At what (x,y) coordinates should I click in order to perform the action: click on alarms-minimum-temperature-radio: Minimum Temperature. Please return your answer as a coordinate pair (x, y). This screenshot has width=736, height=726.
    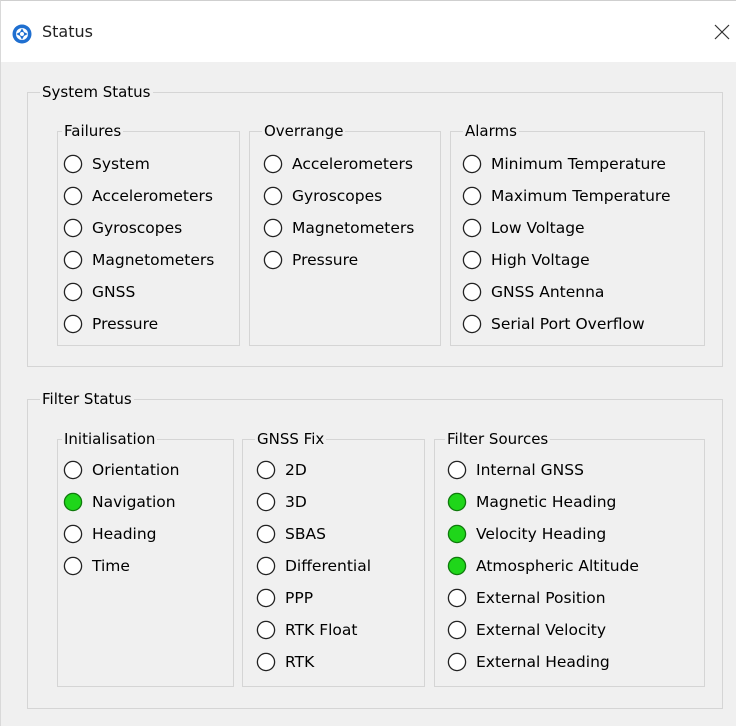
    Looking at the image, I should click on (564, 164).